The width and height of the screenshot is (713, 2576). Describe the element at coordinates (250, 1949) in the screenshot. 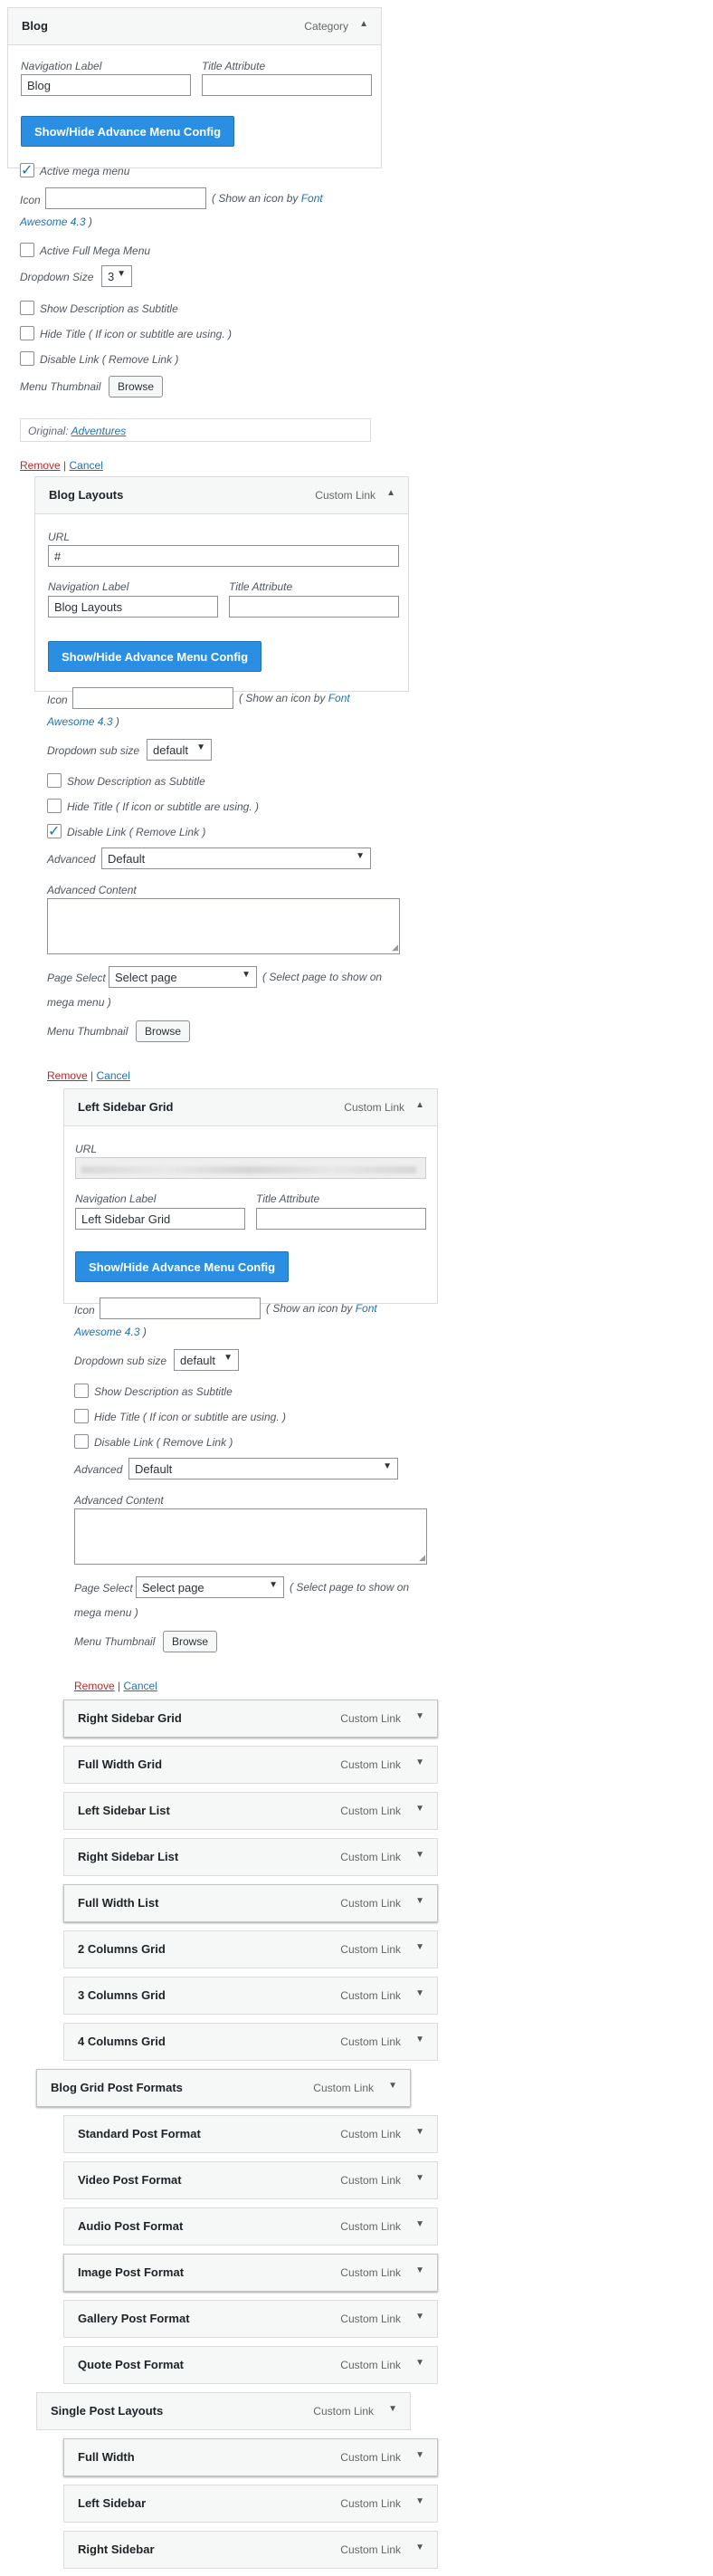

I see `menu-item-collapsed: 2 Columns Grid Custom Link ▼` at that location.